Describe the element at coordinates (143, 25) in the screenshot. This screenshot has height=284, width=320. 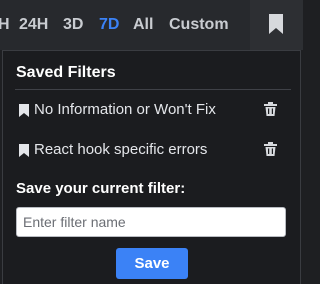
I see `tab-all: All` at that location.